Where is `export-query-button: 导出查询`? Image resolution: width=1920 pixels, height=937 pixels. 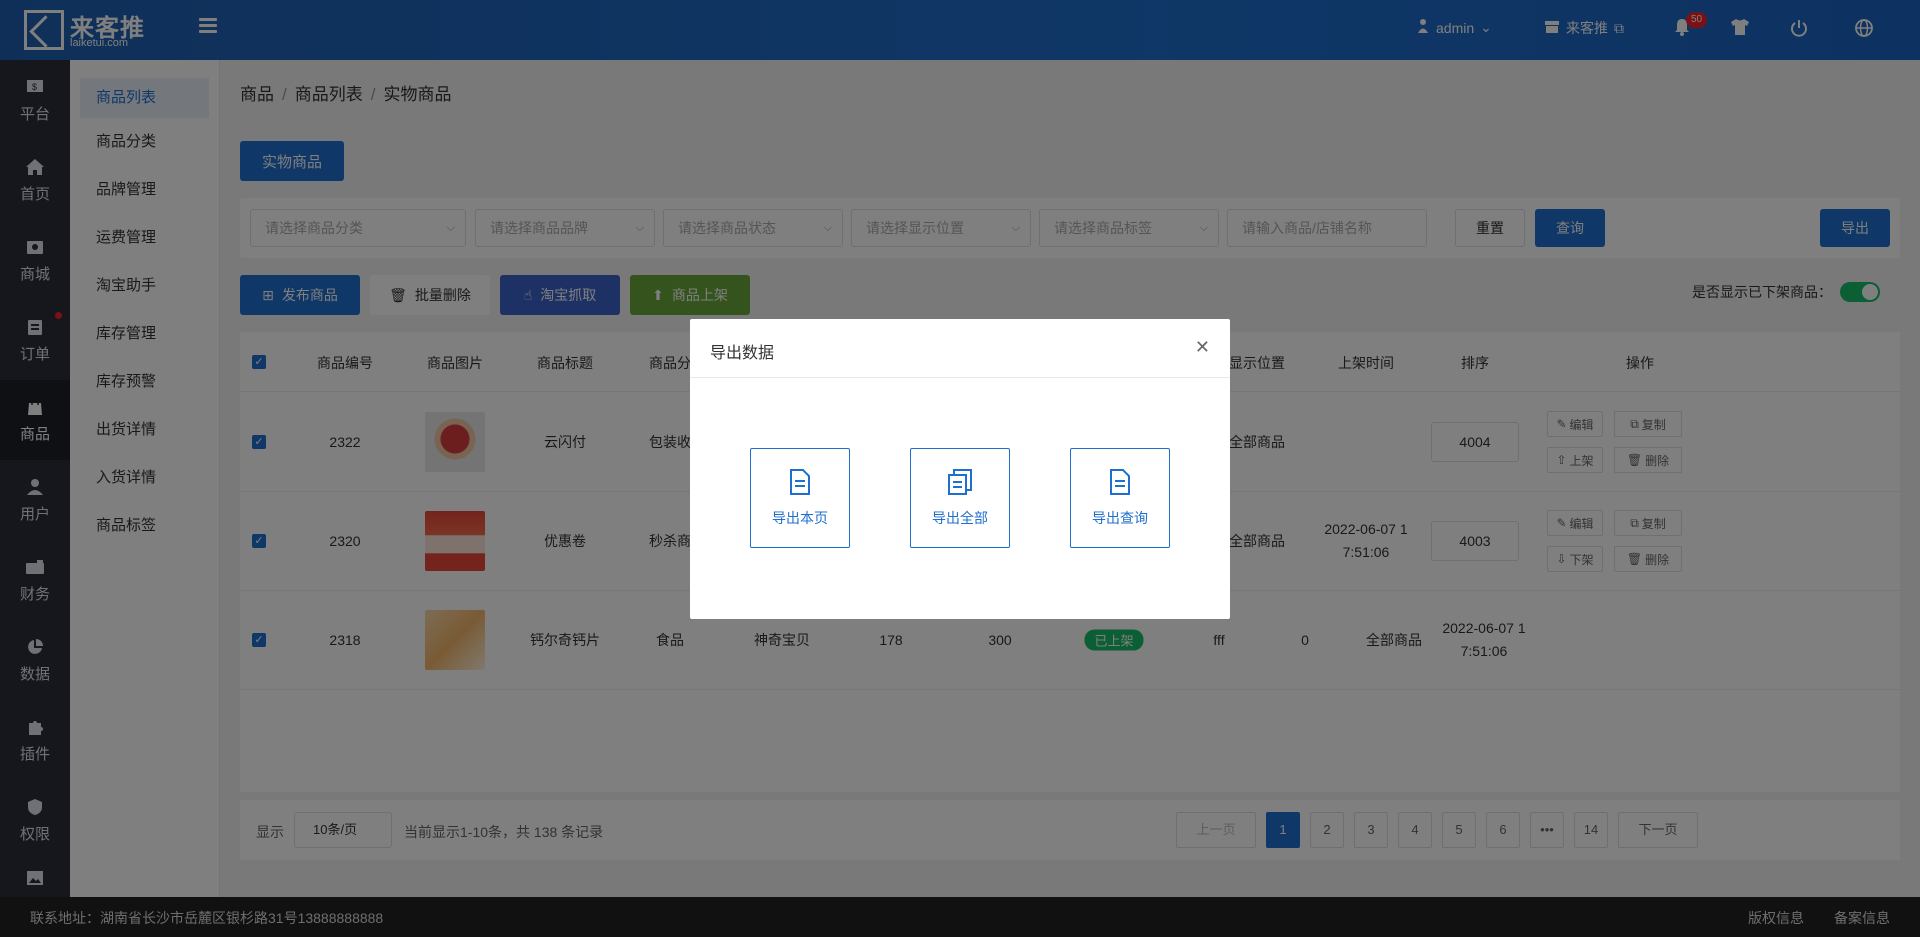
export-query-button: 导出查询 is located at coordinates (1120, 498).